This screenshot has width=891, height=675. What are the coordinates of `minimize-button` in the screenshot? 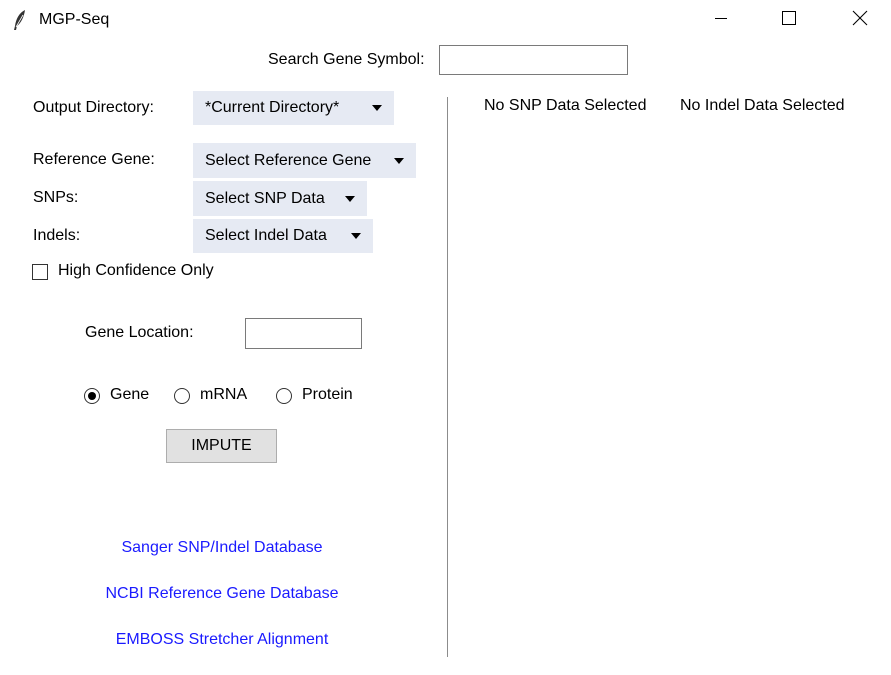 It's located at (721, 20).